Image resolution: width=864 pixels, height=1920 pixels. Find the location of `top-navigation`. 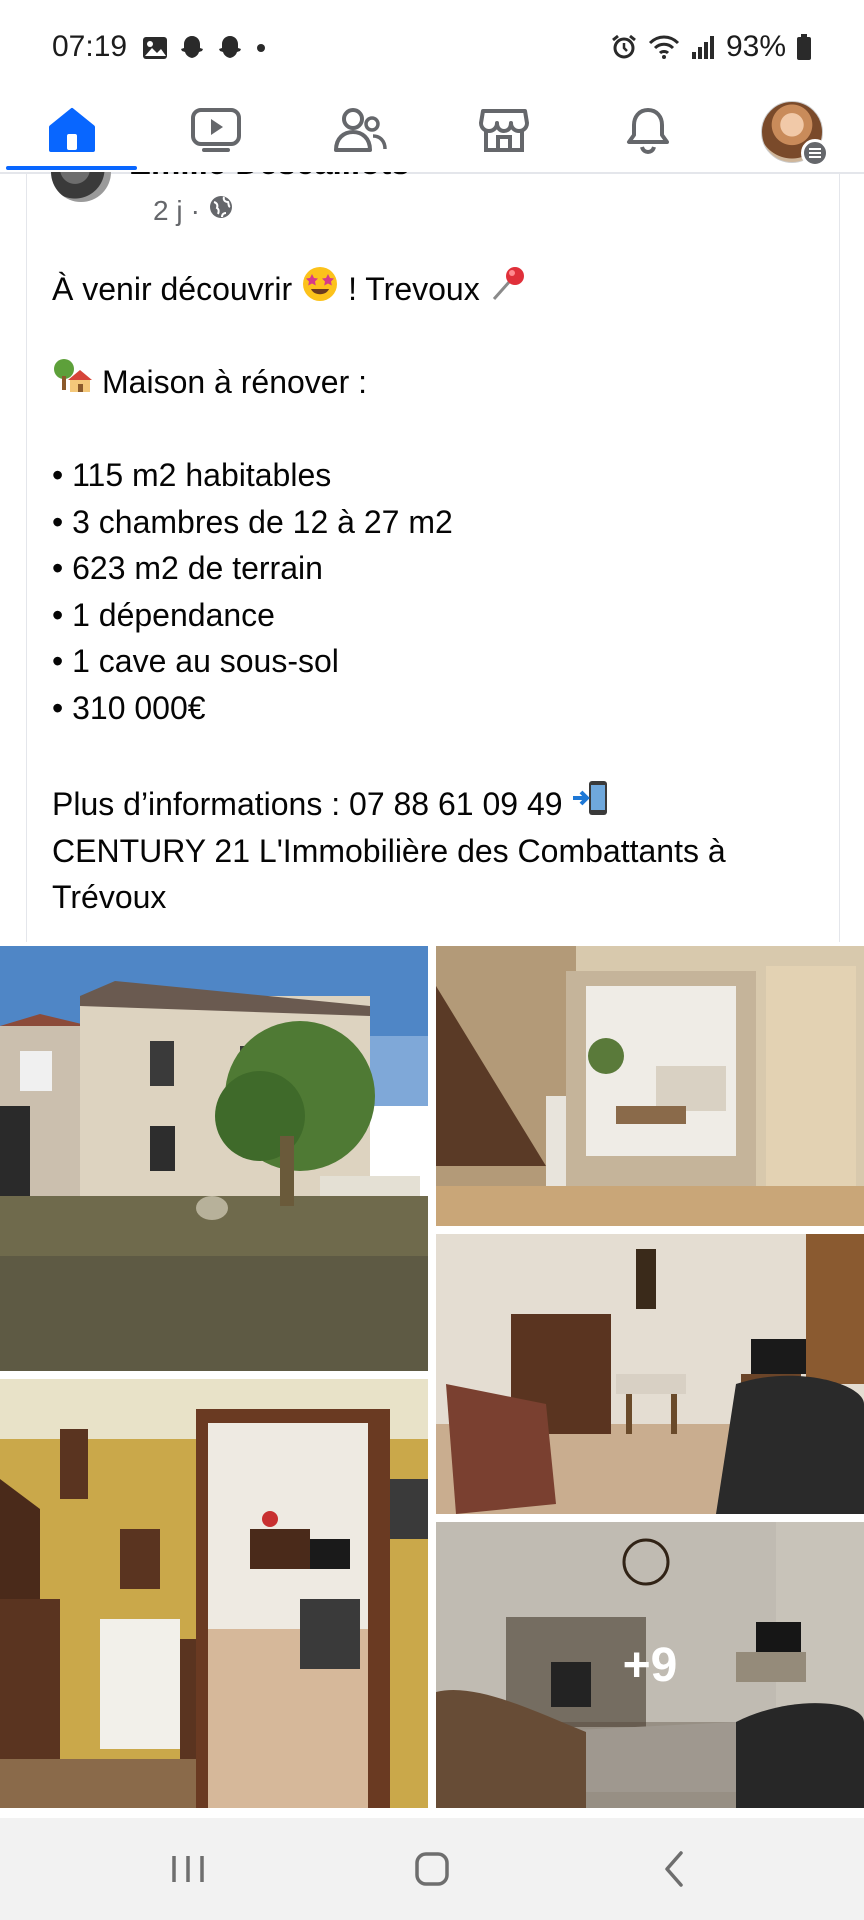

top-navigation is located at coordinates (432, 133).